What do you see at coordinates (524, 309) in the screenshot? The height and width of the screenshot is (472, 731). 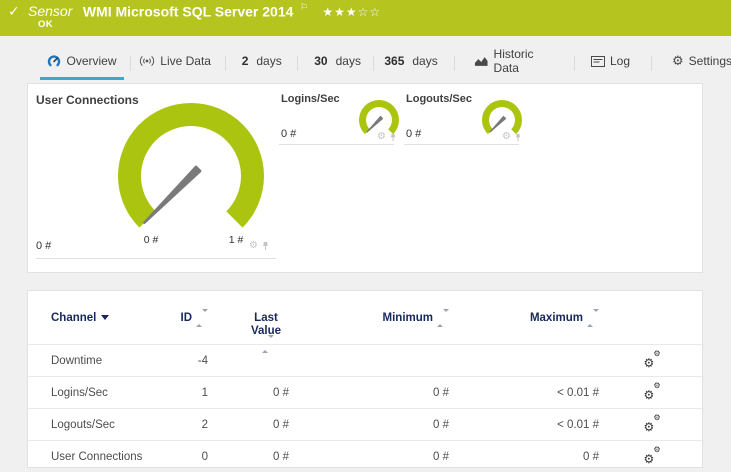 I see `column-header-maximum: Maximum` at bounding box center [524, 309].